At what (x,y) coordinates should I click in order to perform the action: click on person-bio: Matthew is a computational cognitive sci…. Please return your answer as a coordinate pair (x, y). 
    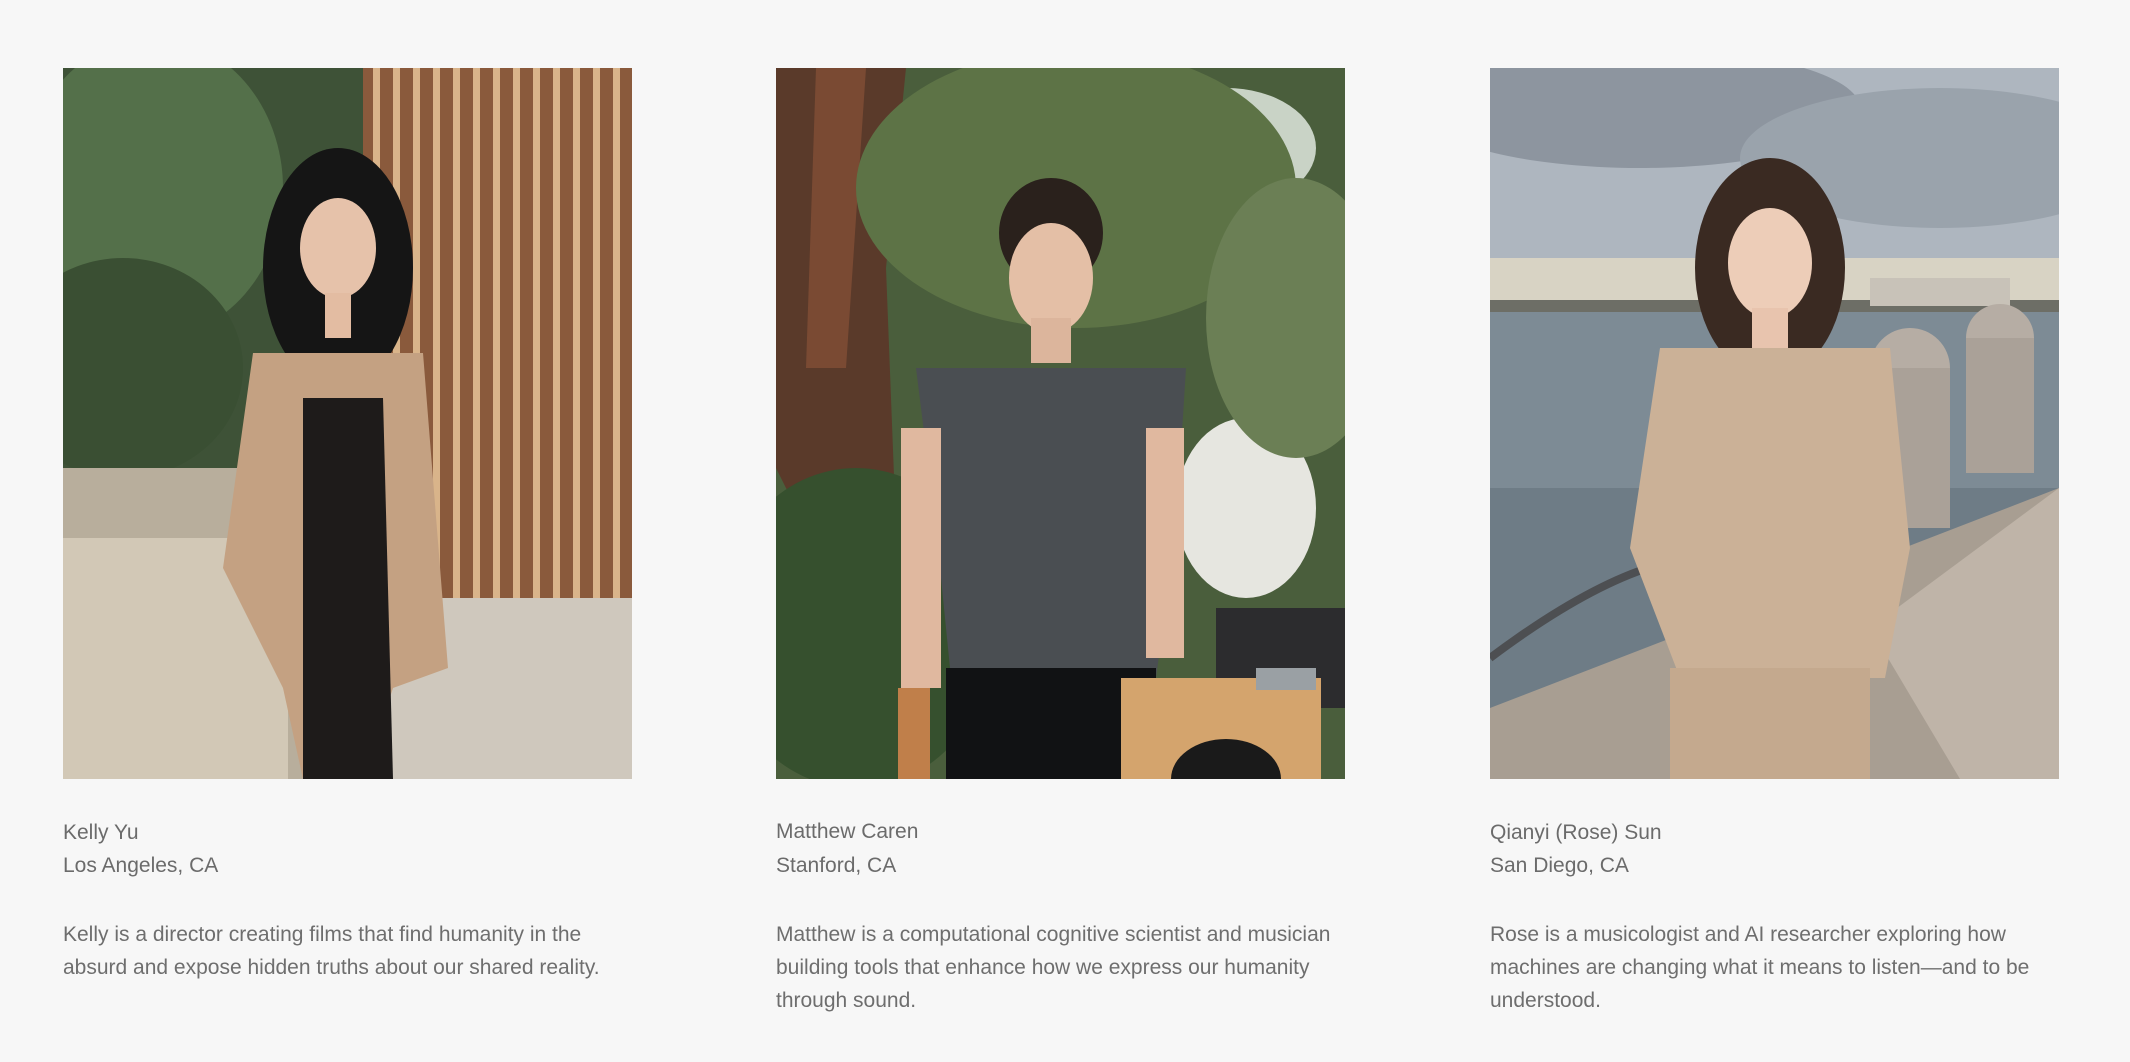
    Looking at the image, I should click on (1053, 967).